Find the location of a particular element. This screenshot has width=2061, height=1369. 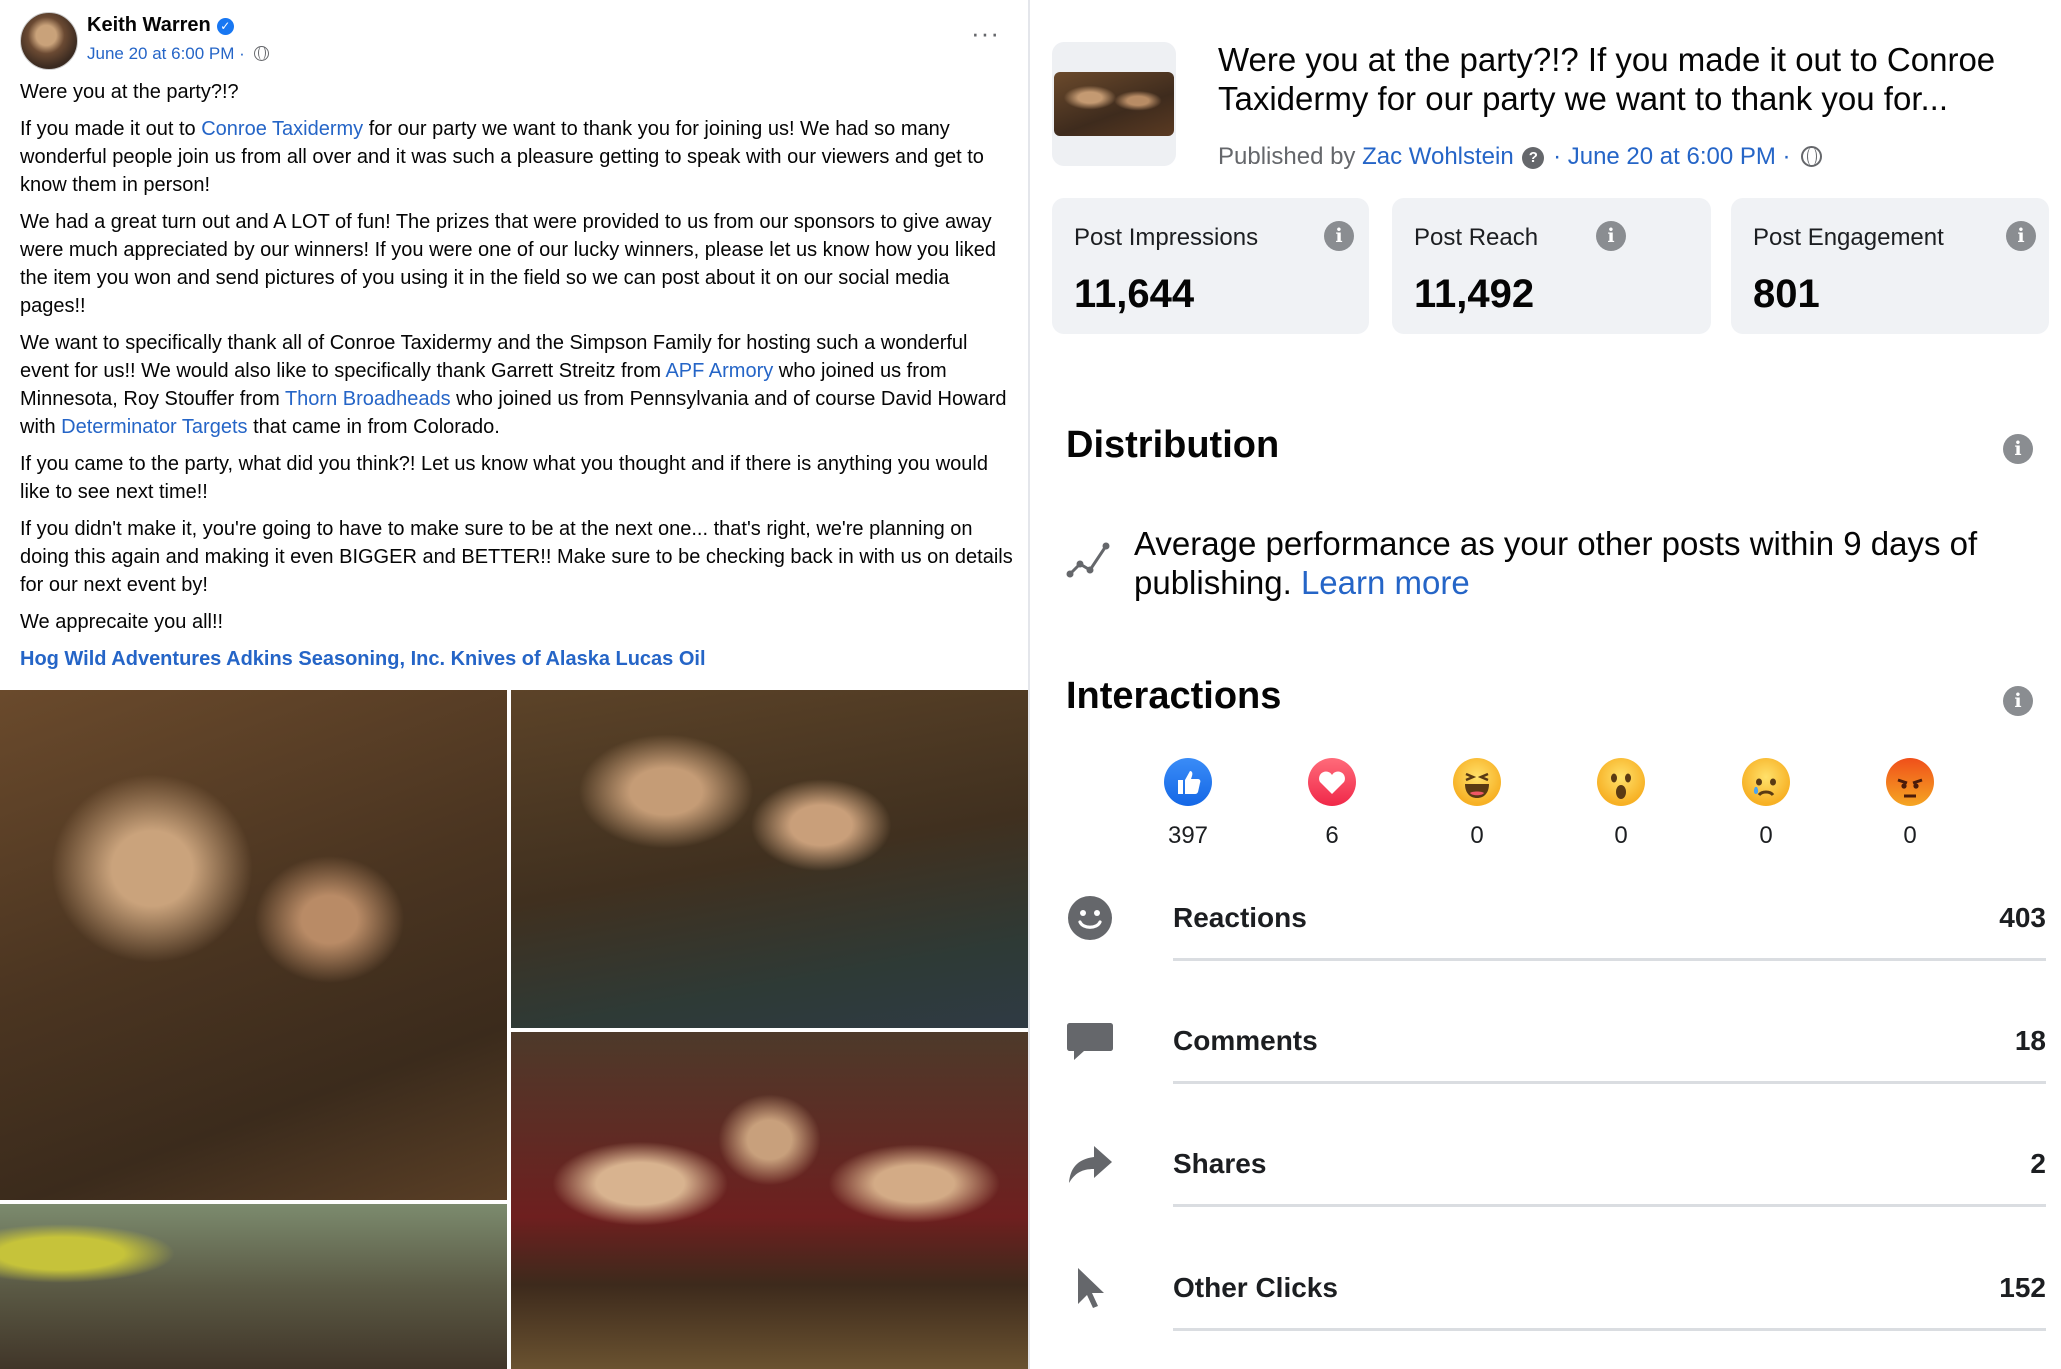

metric-value: 152 is located at coordinates (2022, 1287).